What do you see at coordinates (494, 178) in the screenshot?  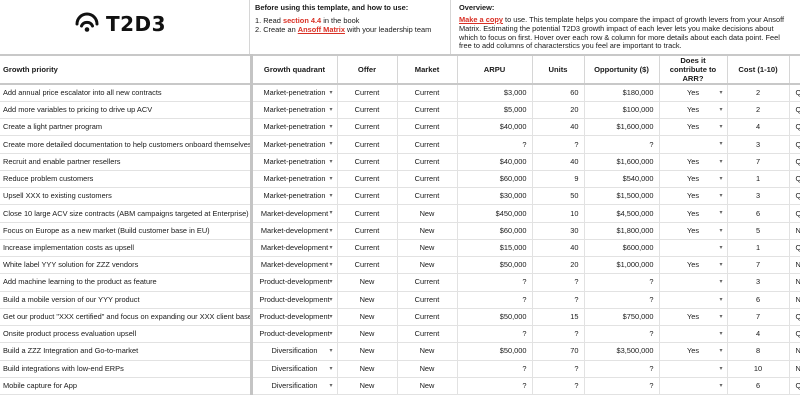 I see `cell-arpu: $60,000` at bounding box center [494, 178].